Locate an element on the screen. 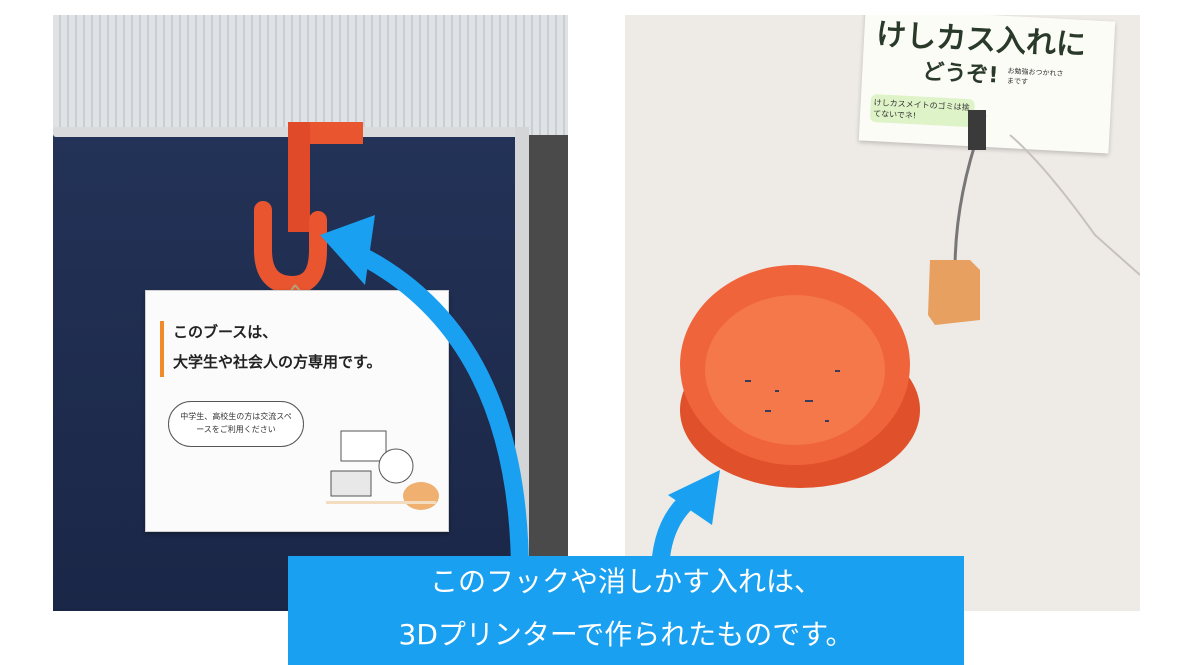  caption-box: このフックや消しかす入れは、 3Dプリンターで作られたものです。 is located at coordinates (626, 610).